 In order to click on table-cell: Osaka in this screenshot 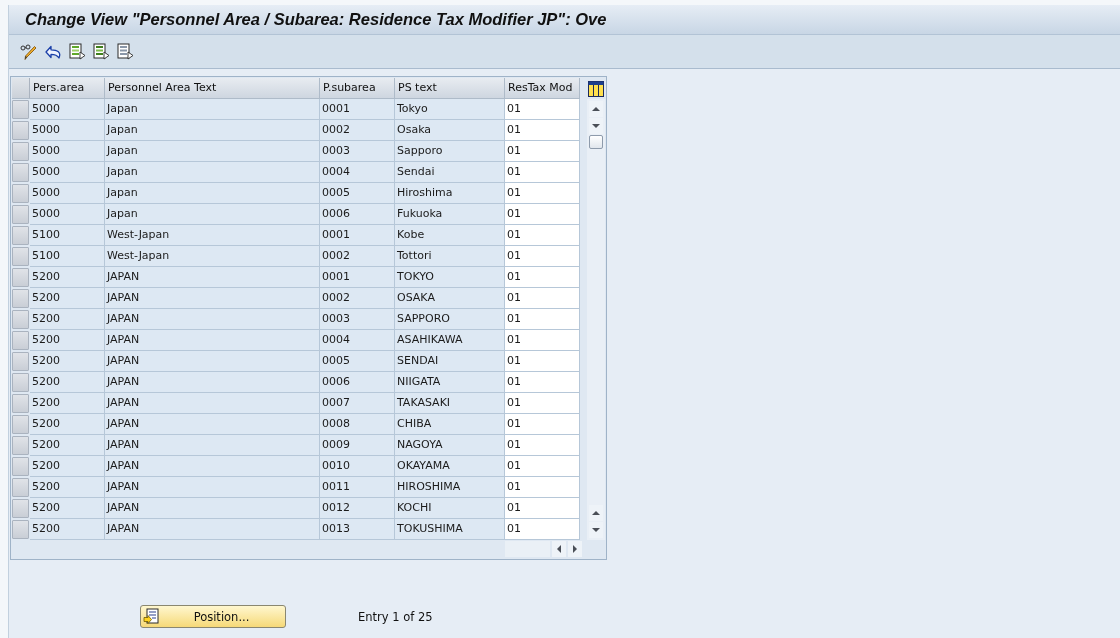, I will do `click(450, 130)`.